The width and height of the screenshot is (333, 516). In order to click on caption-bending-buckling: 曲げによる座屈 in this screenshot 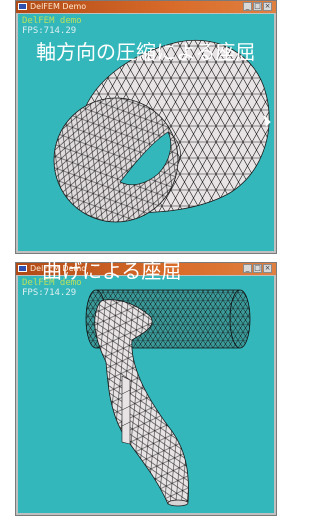, I will do `click(112, 271)`.